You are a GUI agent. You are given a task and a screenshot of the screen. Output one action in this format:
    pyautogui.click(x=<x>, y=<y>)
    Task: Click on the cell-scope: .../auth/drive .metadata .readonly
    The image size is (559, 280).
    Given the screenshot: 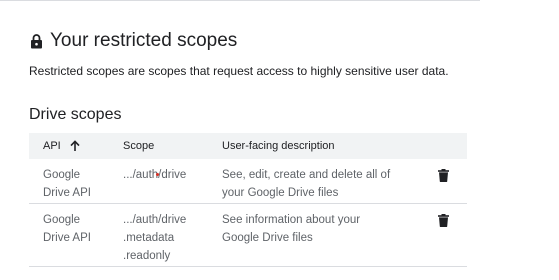 What is the action you would take?
    pyautogui.click(x=164, y=235)
    